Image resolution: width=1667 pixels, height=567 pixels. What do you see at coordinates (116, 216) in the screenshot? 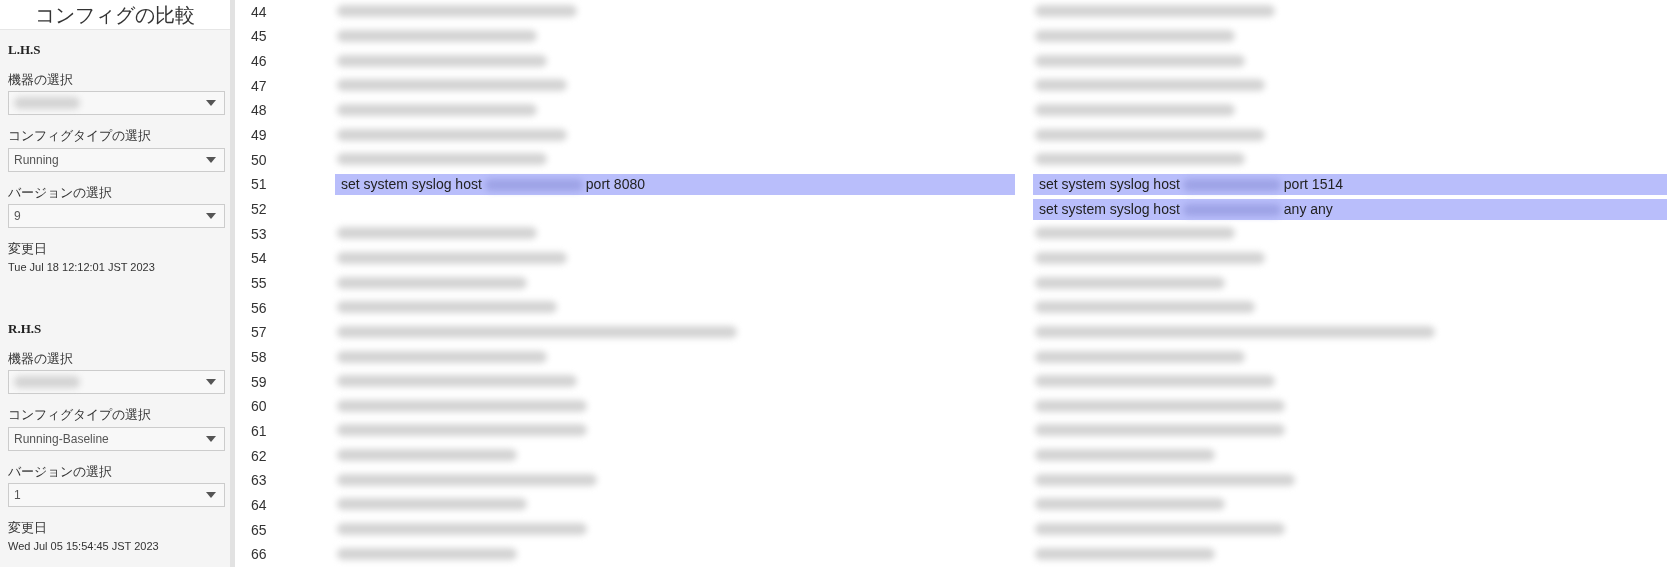
I see `select-field: 9` at bounding box center [116, 216].